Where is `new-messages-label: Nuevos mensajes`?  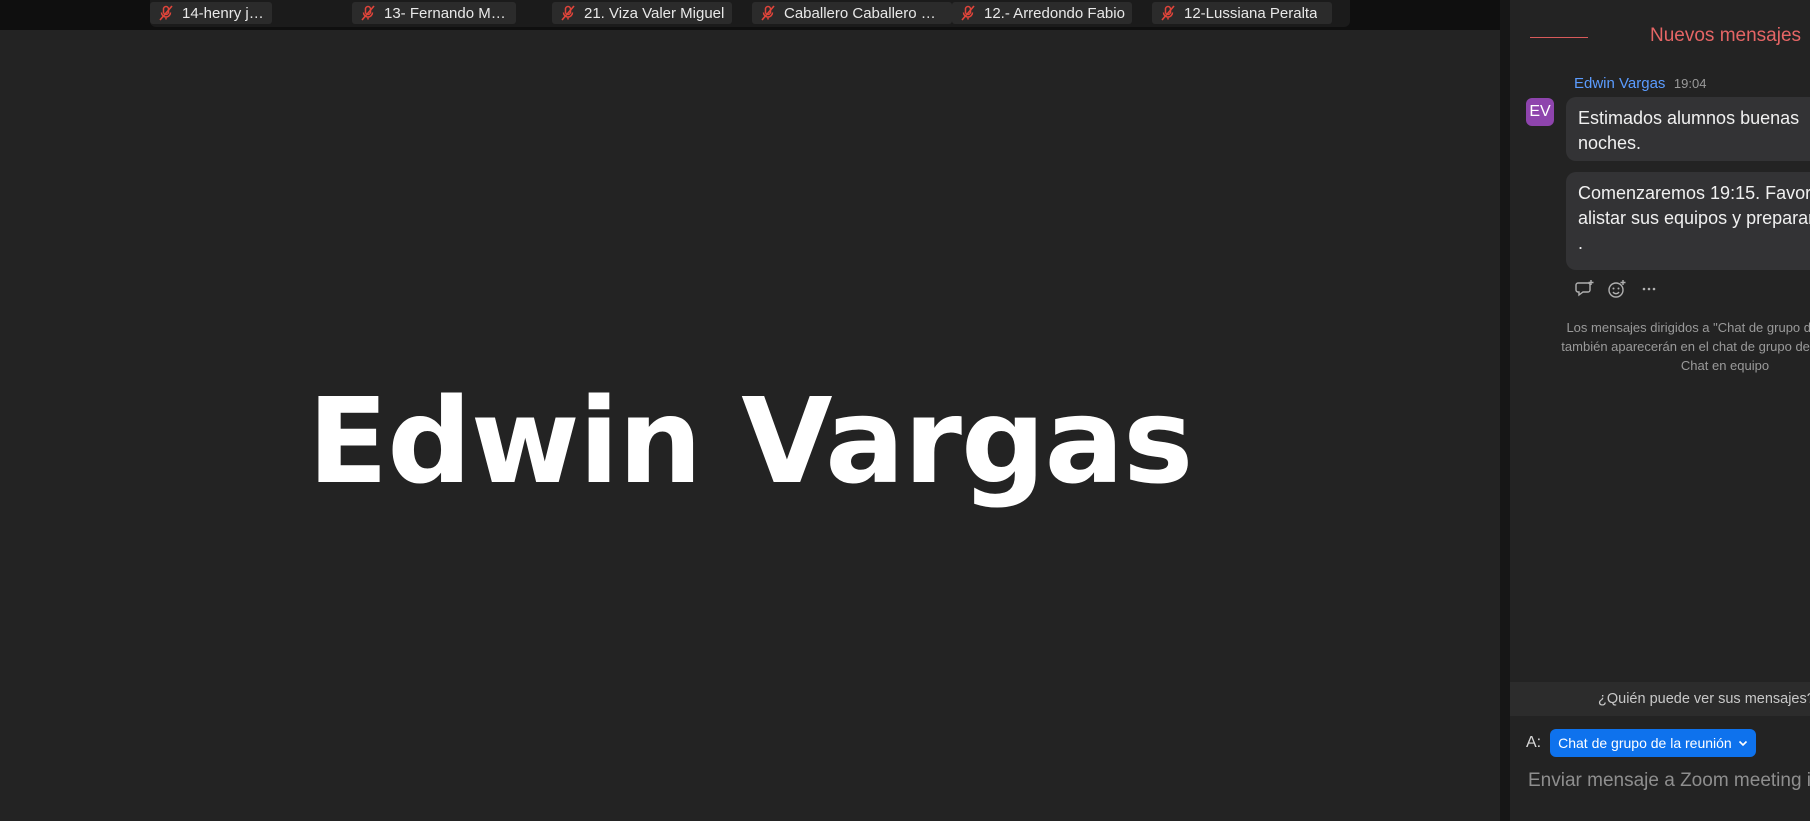
new-messages-label: Nuevos mensajes is located at coordinates (1726, 35).